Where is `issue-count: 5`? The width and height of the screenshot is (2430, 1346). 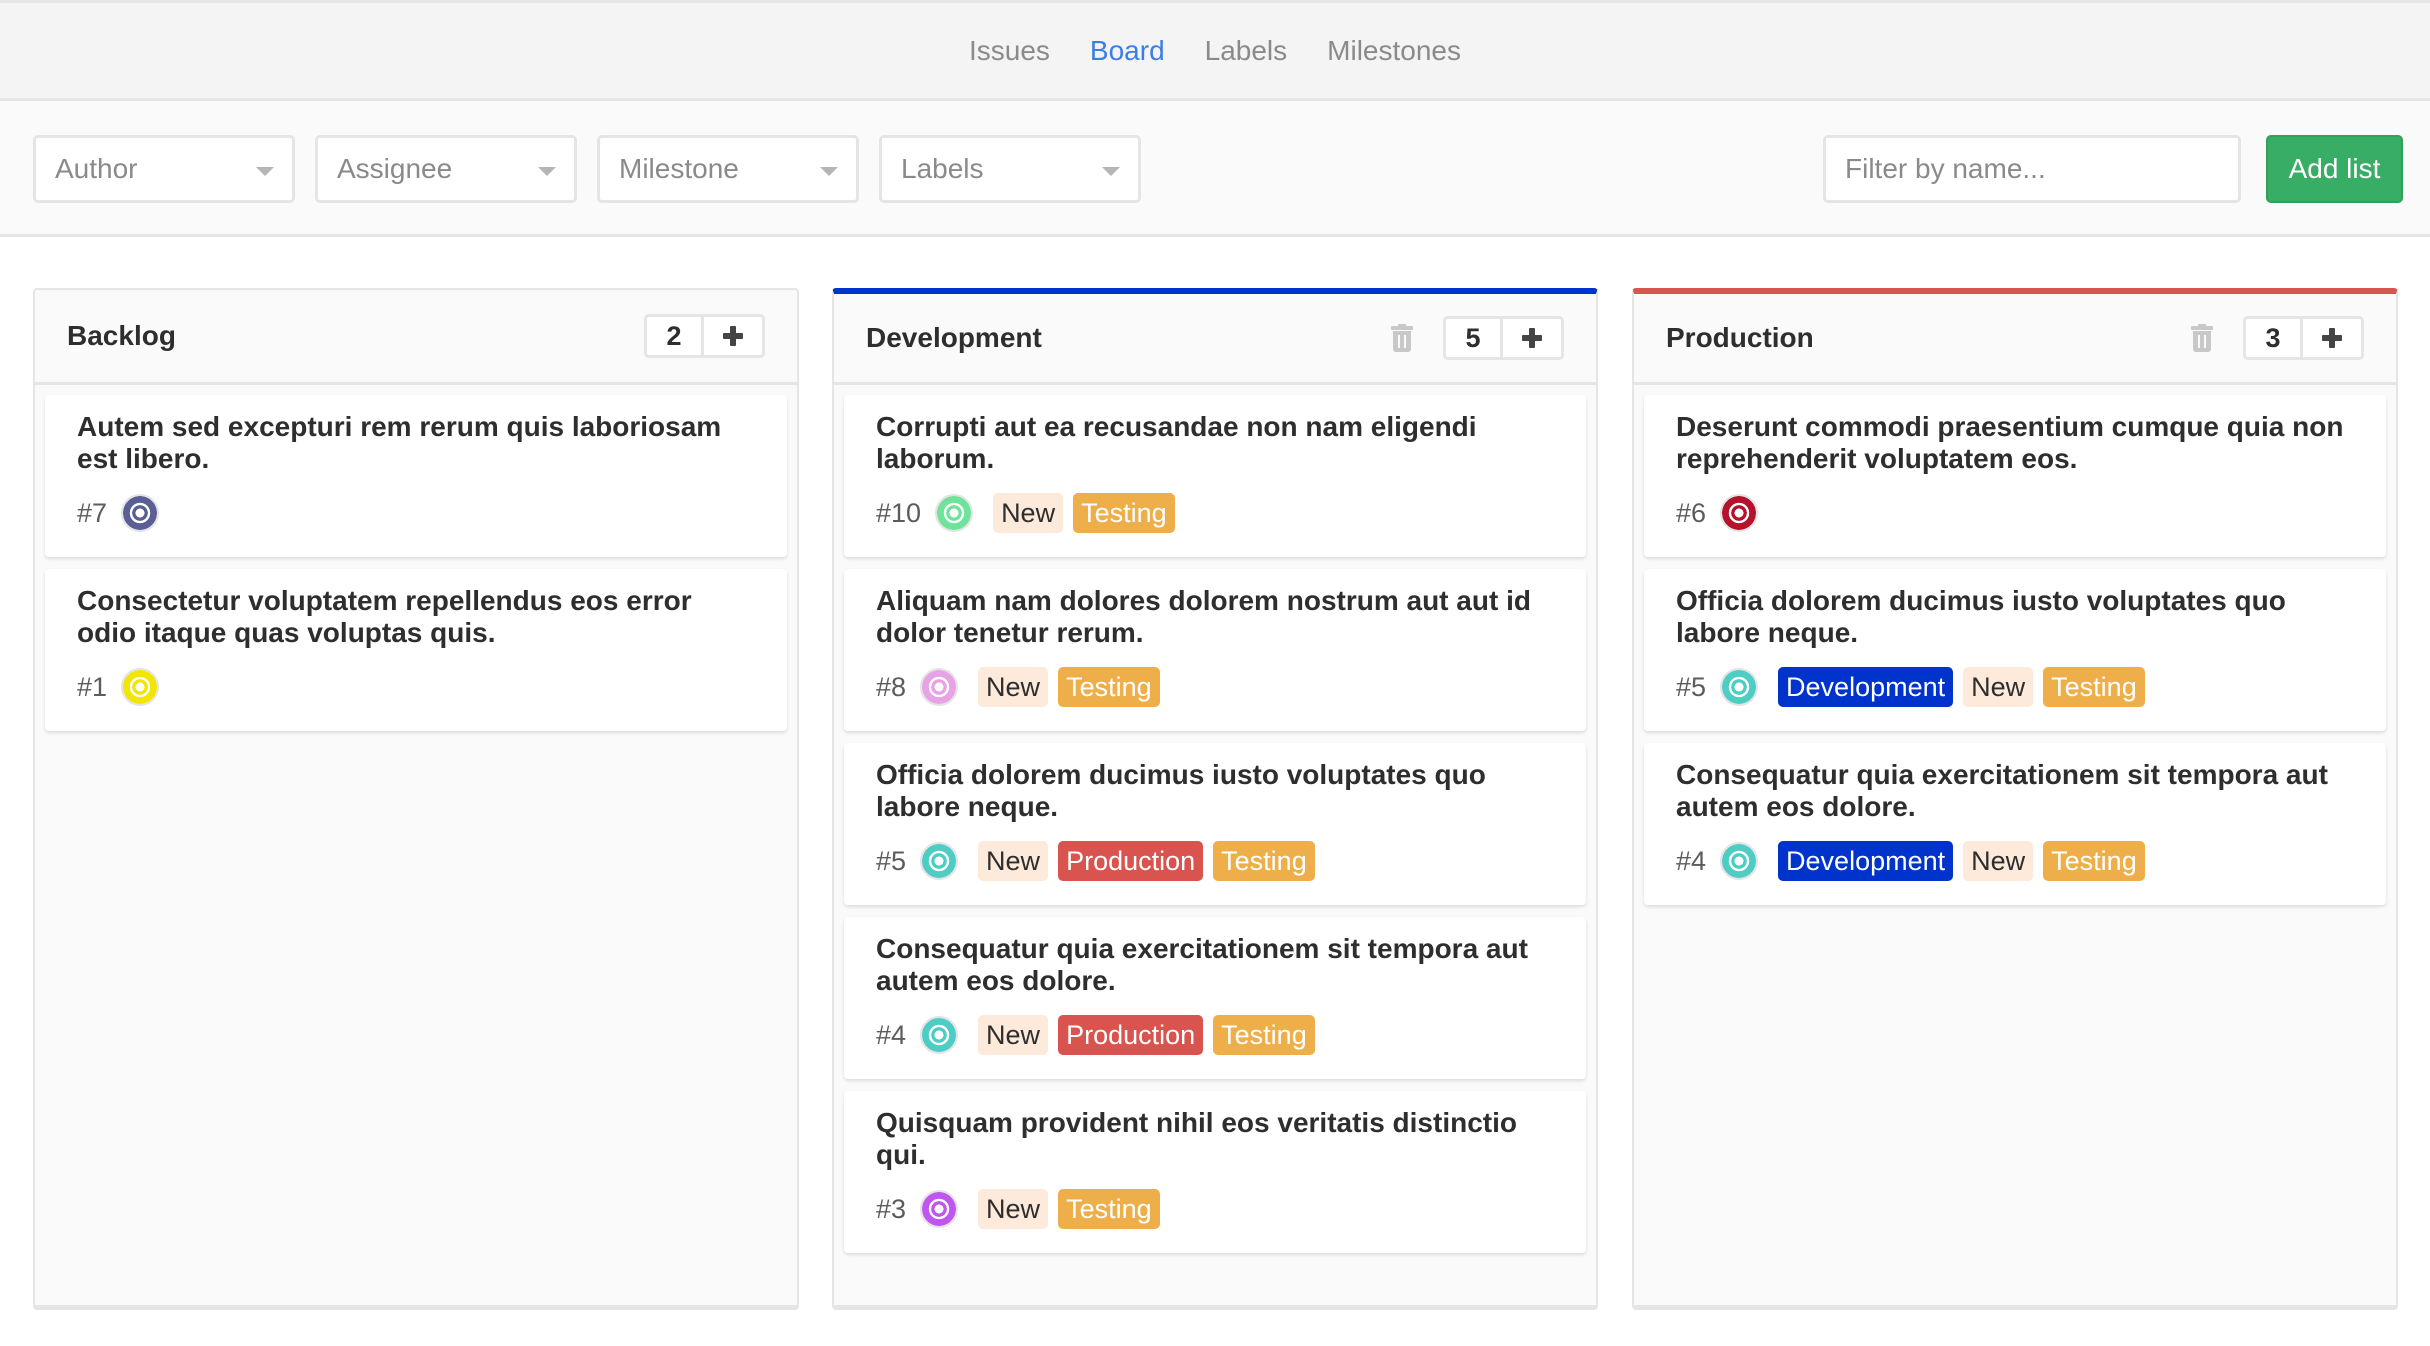
issue-count: 5 is located at coordinates (1474, 338).